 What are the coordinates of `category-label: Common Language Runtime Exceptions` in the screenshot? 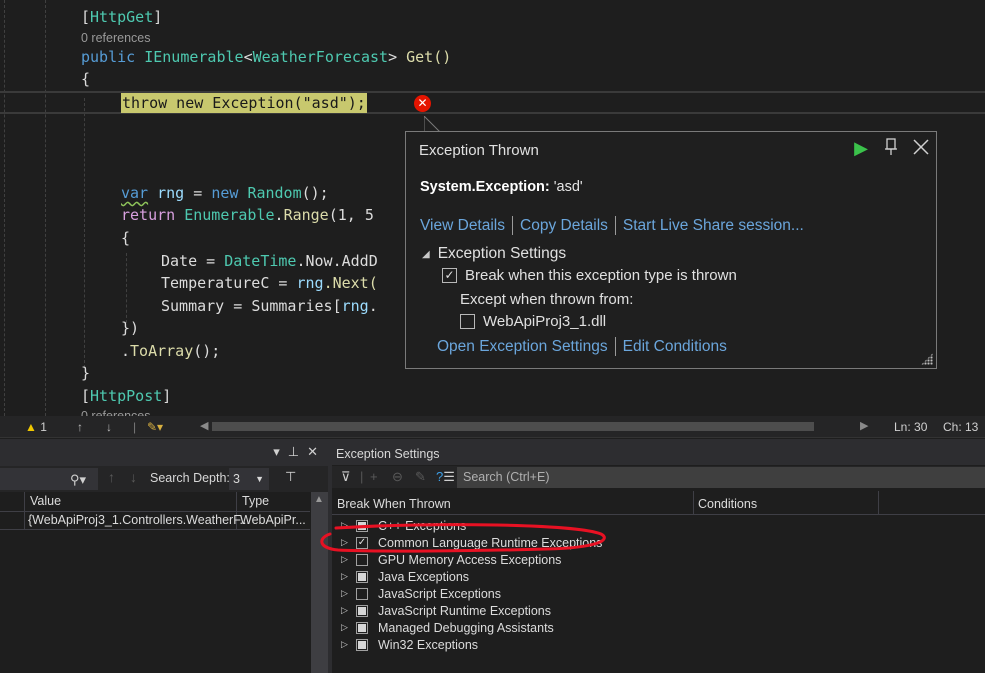 It's located at (490, 542).